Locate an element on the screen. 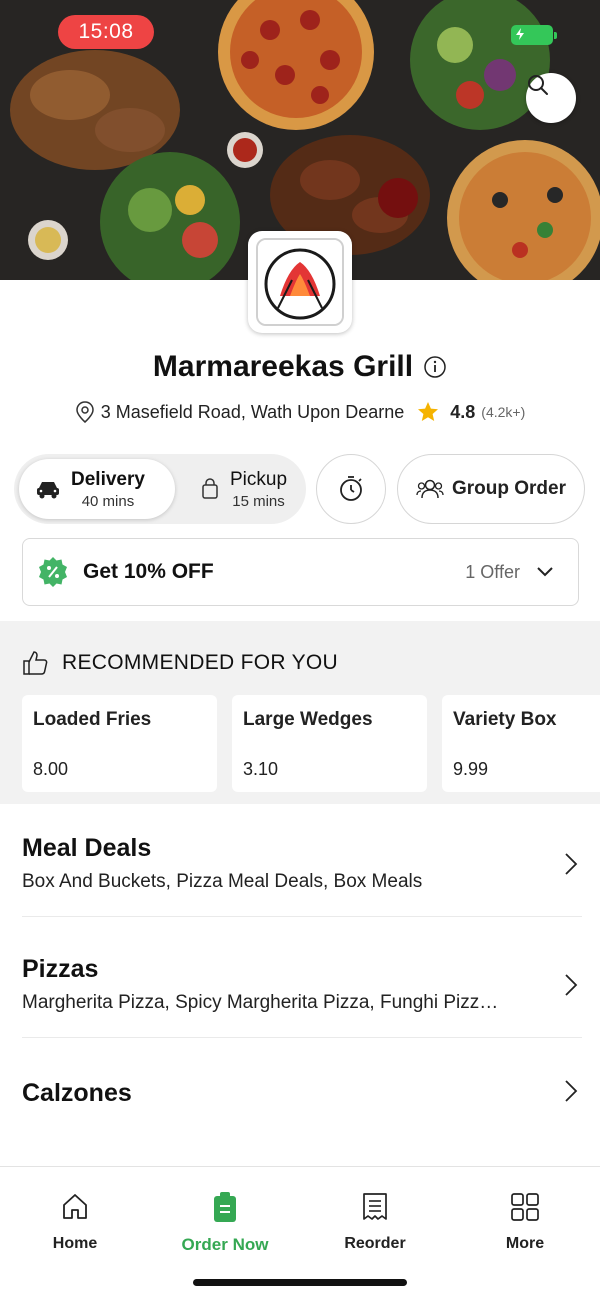 The width and height of the screenshot is (600, 1298). nav-label: Home is located at coordinates (75, 1243).